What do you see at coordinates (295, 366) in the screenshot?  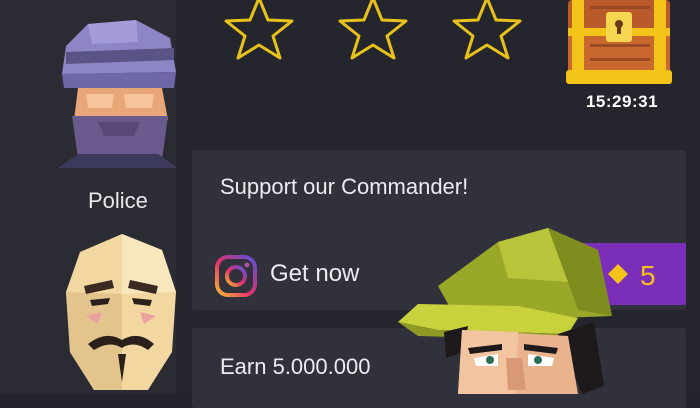 I see `earn-card-title: Earn 5.000.000` at bounding box center [295, 366].